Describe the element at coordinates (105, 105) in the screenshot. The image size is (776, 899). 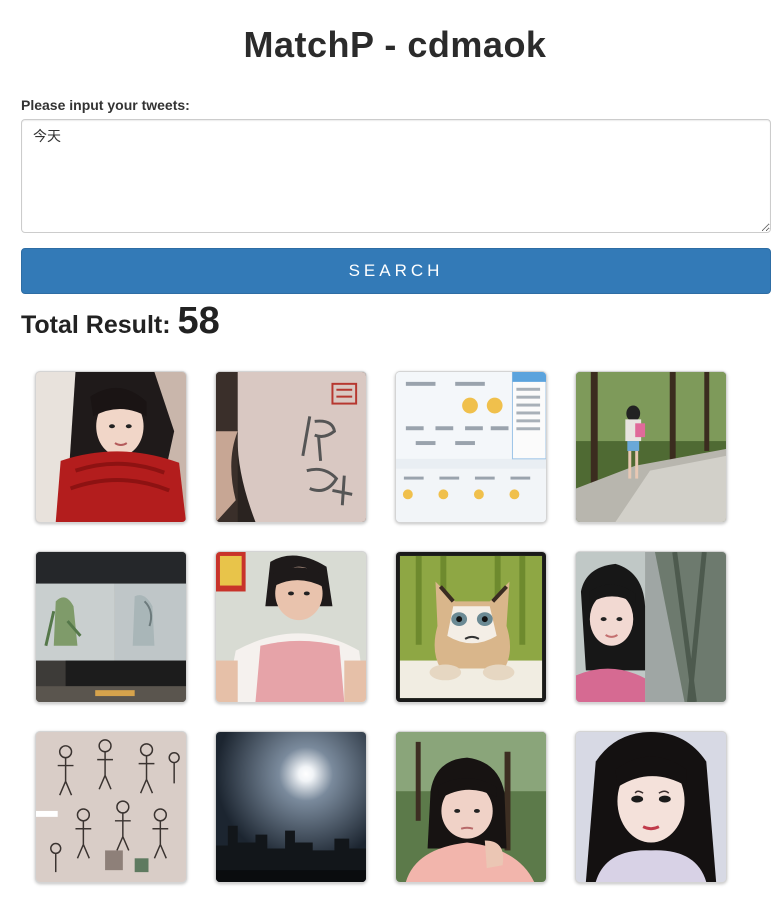
I see `tweet-input-label: Please input your tweets:` at that location.